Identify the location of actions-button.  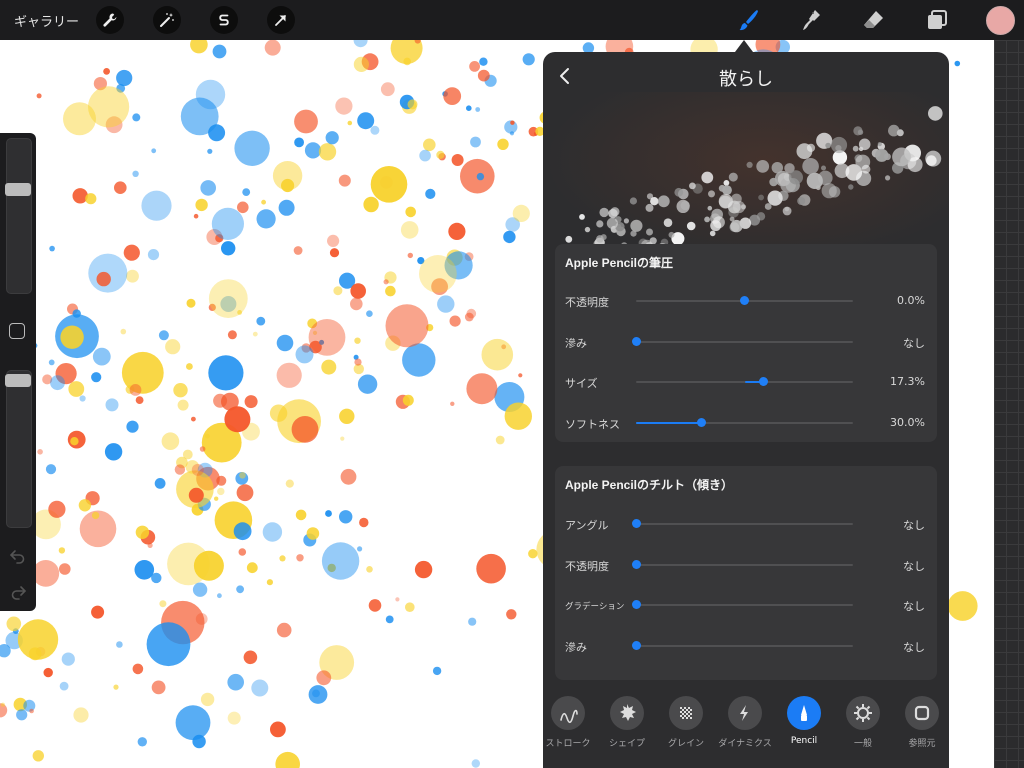
(110, 20).